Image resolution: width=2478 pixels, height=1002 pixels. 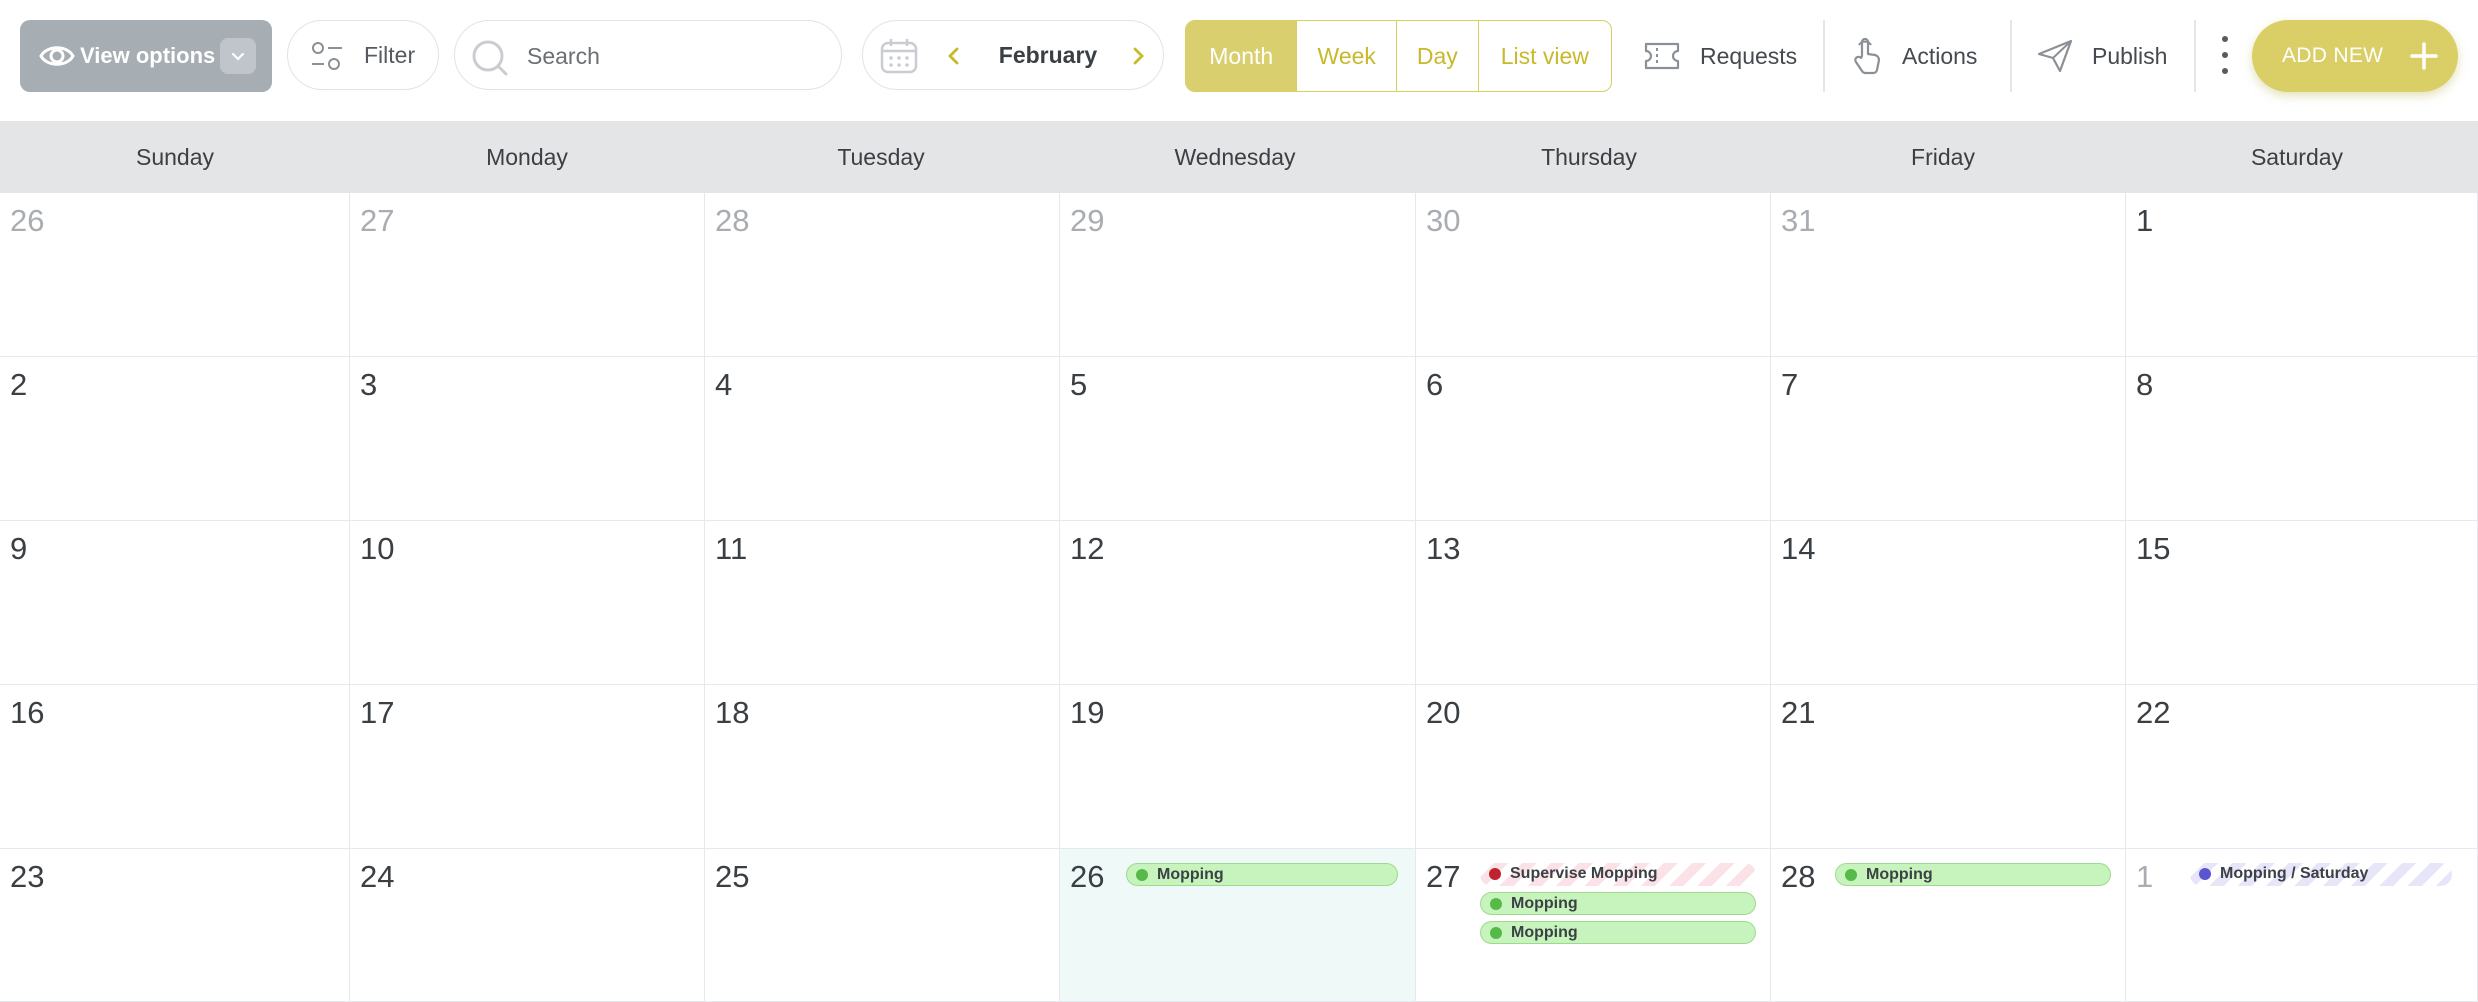 What do you see at coordinates (2424, 56) in the screenshot?
I see `plus-icon` at bounding box center [2424, 56].